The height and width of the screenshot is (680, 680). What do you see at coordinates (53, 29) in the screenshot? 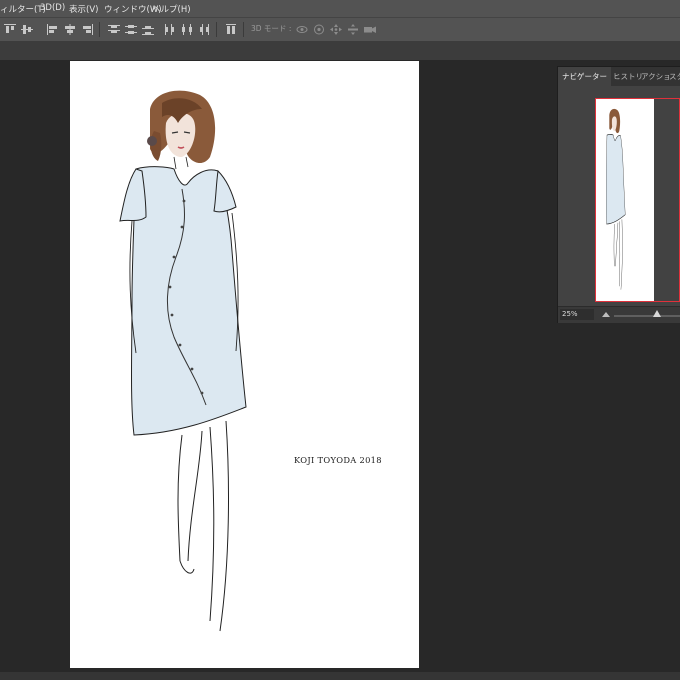
I see `align-left-icon` at bounding box center [53, 29].